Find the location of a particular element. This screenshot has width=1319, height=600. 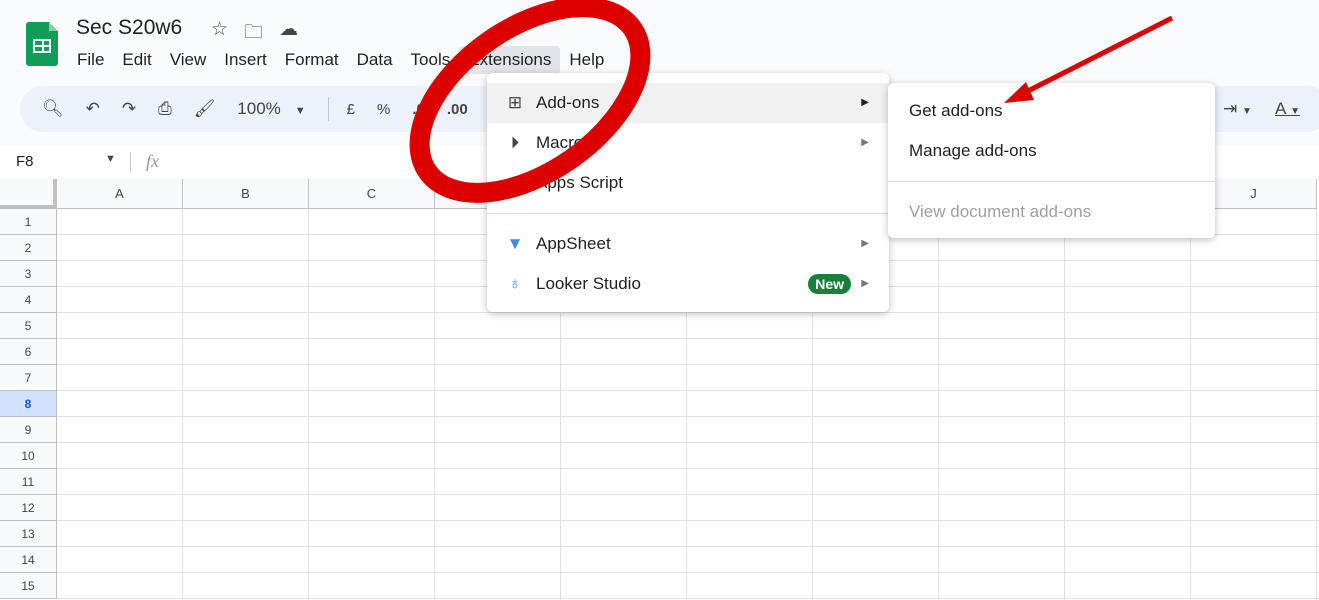

menu-help: Help is located at coordinates (586, 60).